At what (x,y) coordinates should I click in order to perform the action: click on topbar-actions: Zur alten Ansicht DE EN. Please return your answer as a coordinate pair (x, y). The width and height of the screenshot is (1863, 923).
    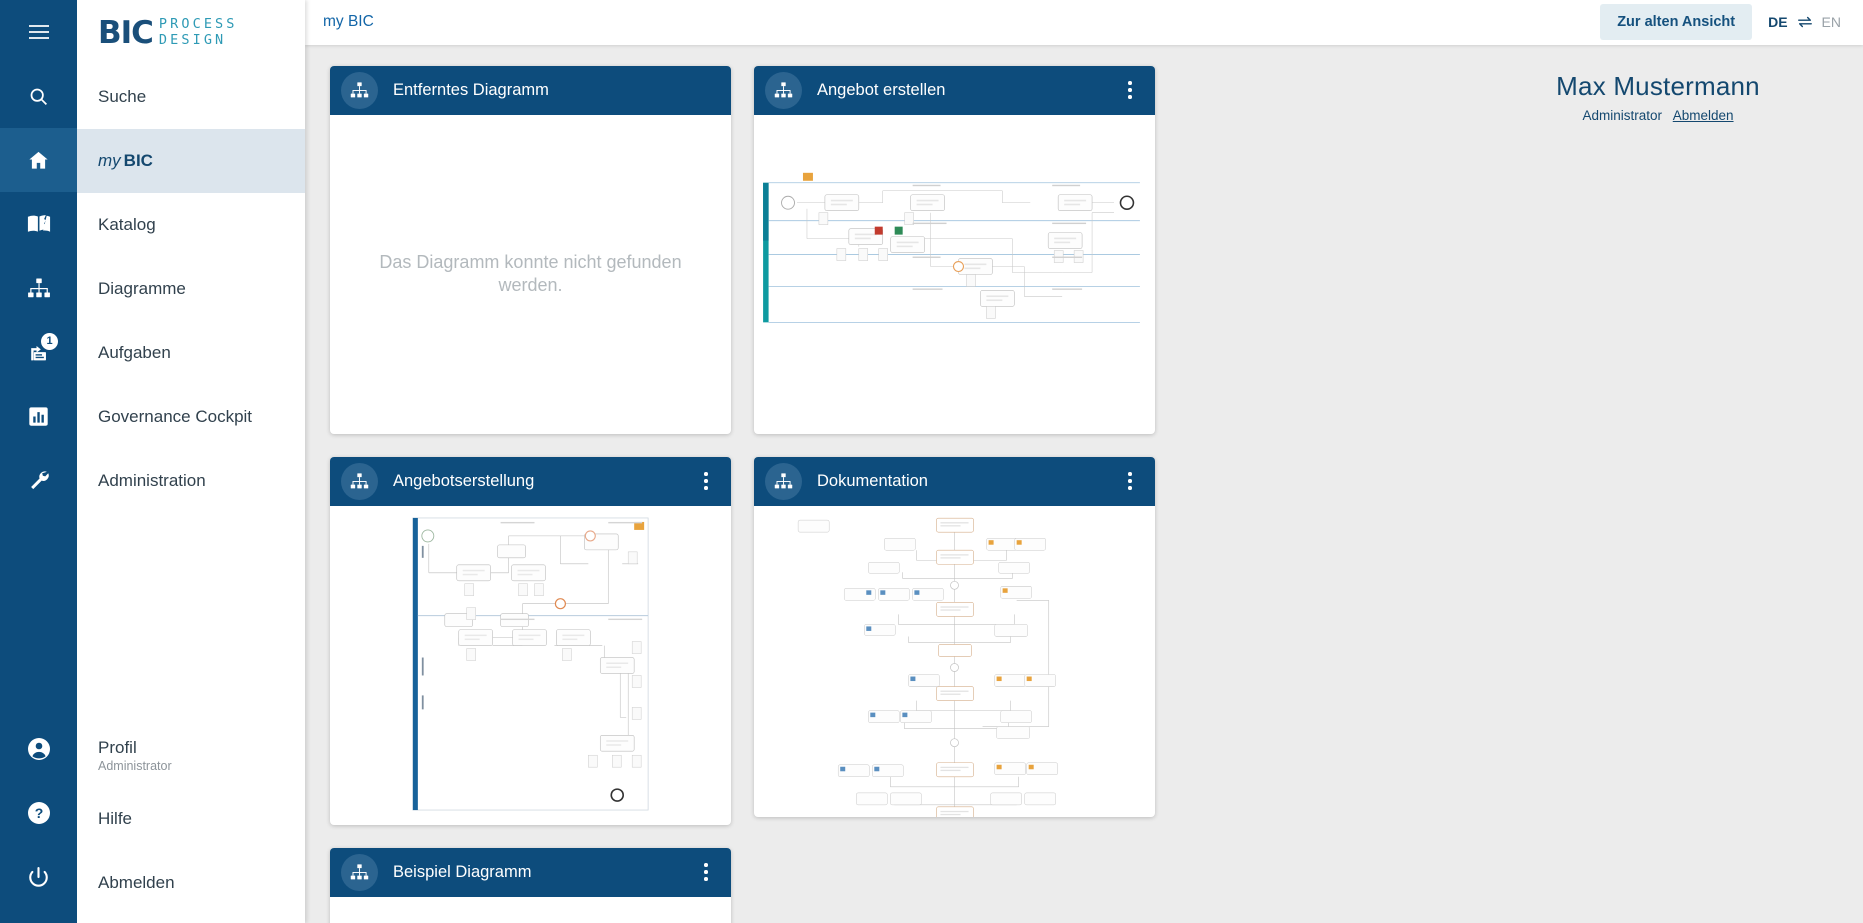
    Looking at the image, I should click on (1720, 22).